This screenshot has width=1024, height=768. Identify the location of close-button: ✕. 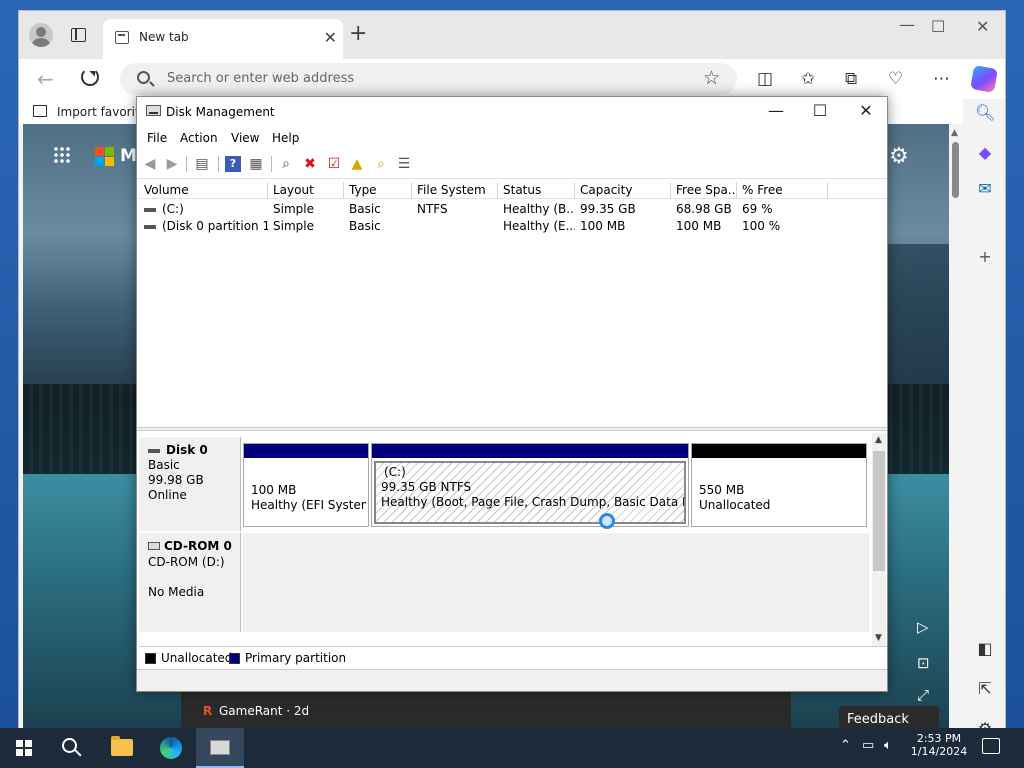
(866, 112).